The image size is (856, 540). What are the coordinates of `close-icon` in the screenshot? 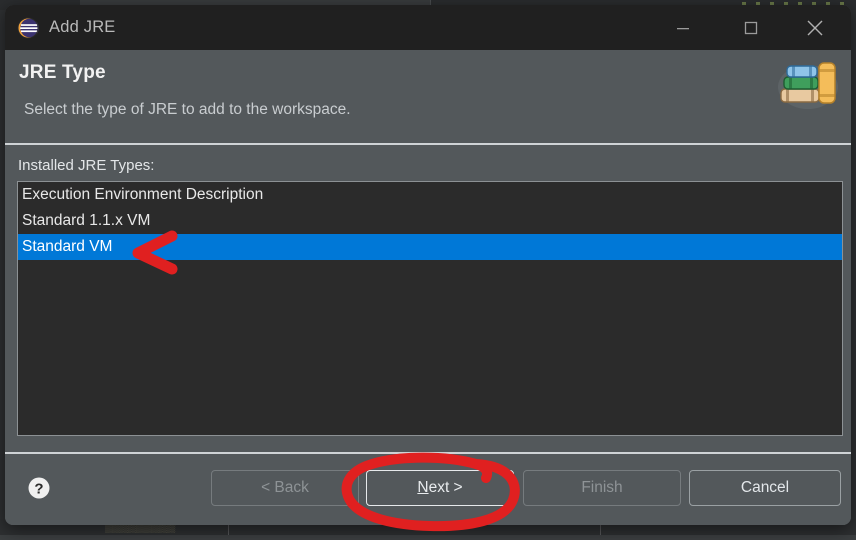 It's located at (815, 27).